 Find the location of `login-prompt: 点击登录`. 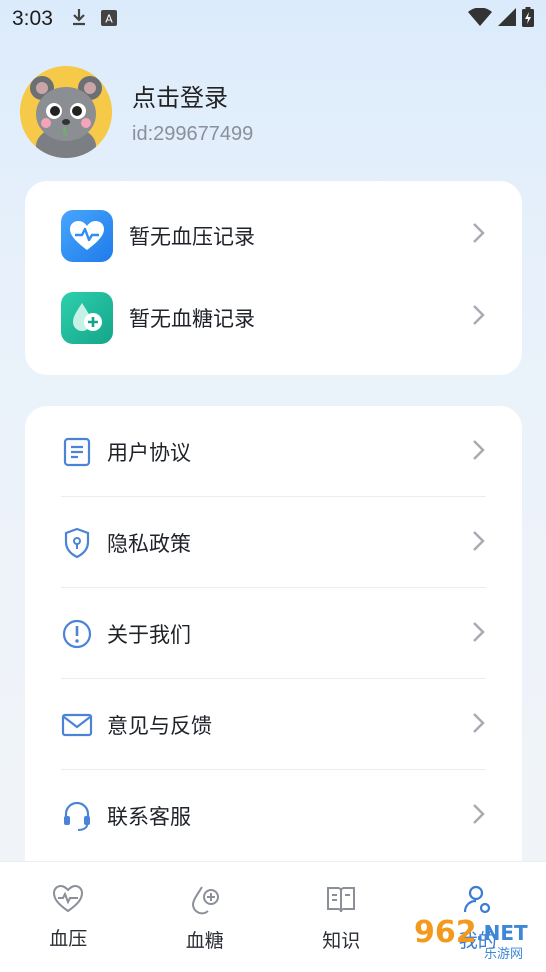

login-prompt: 点击登录 is located at coordinates (192, 95).